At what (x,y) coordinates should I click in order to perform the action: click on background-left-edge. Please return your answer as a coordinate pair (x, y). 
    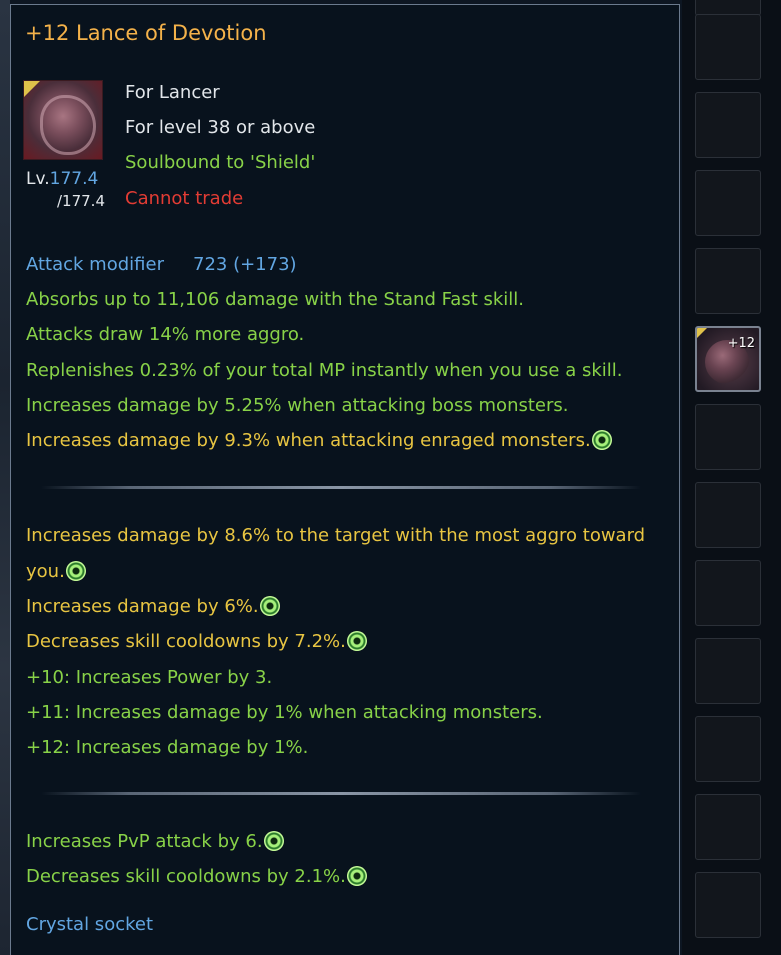
    Looking at the image, I should click on (5, 477).